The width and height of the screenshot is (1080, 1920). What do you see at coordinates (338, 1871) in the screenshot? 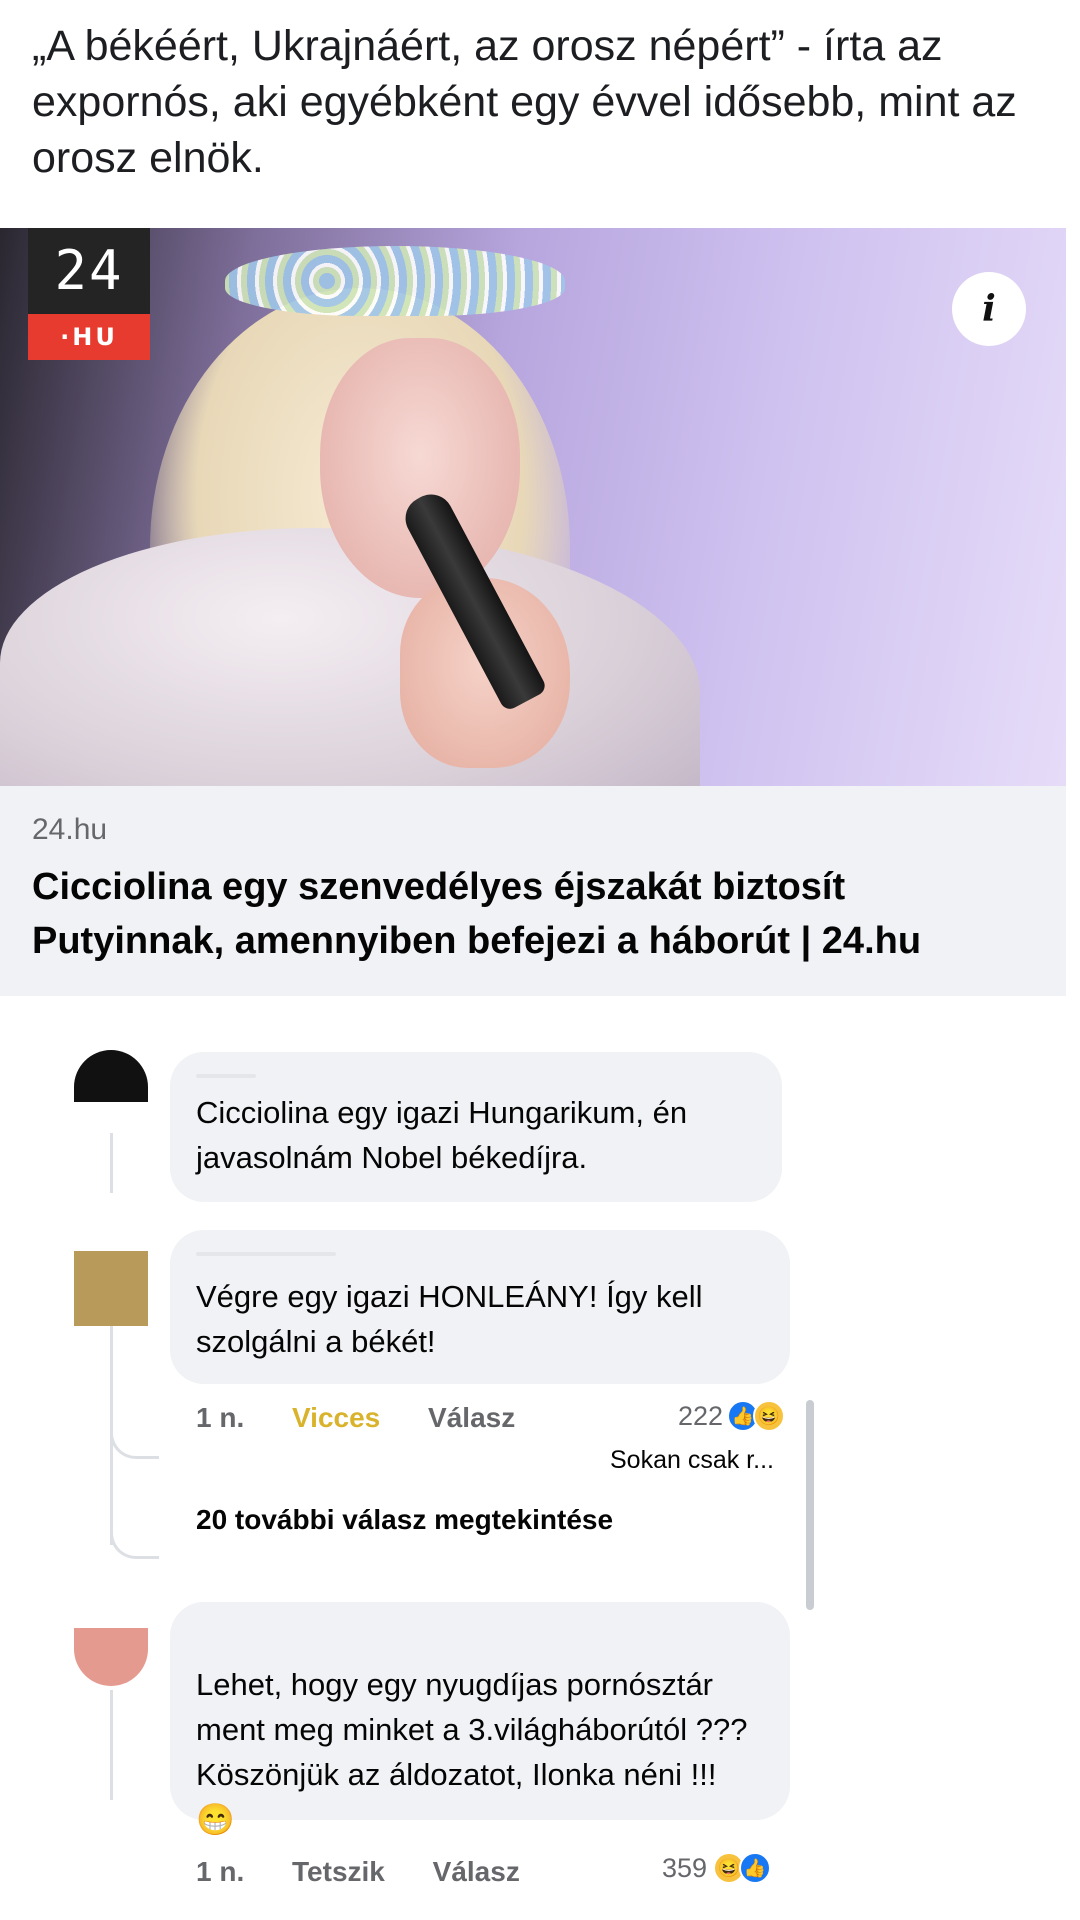
I see `like-button: Tetszik` at bounding box center [338, 1871].